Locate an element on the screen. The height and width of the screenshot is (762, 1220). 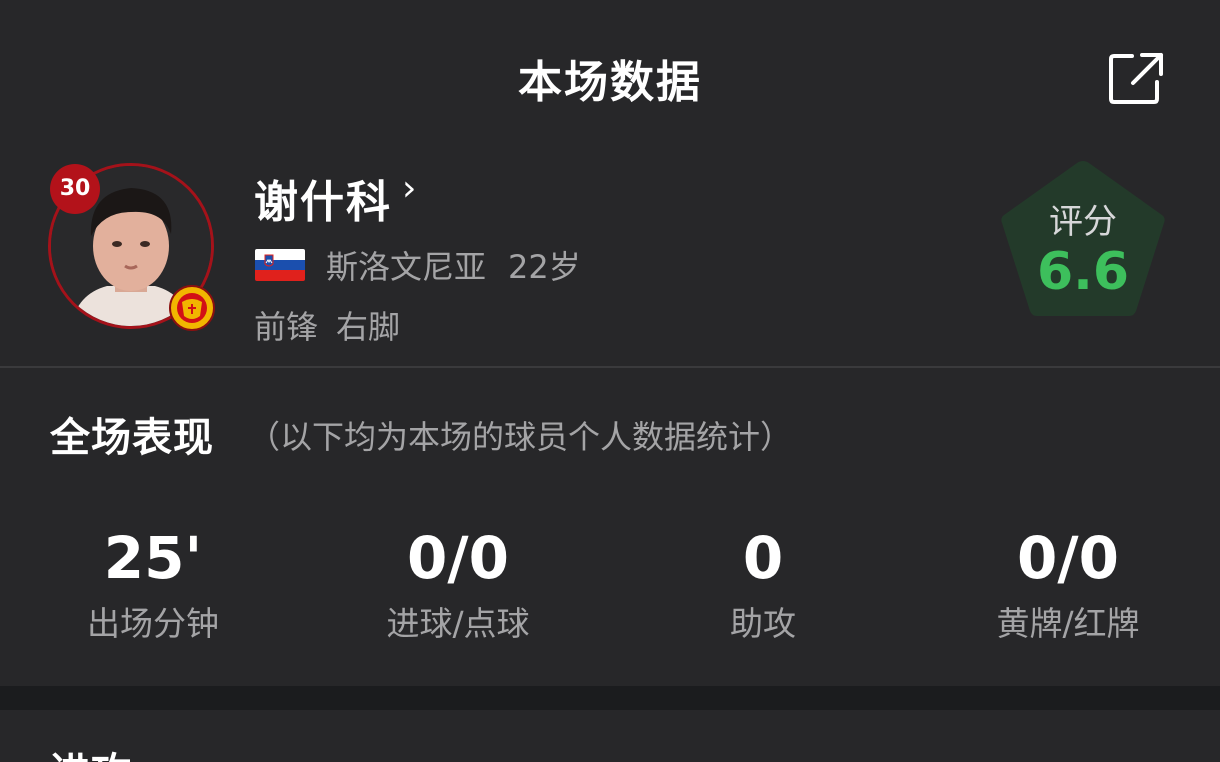
share-button is located at coordinates (1136, 78).